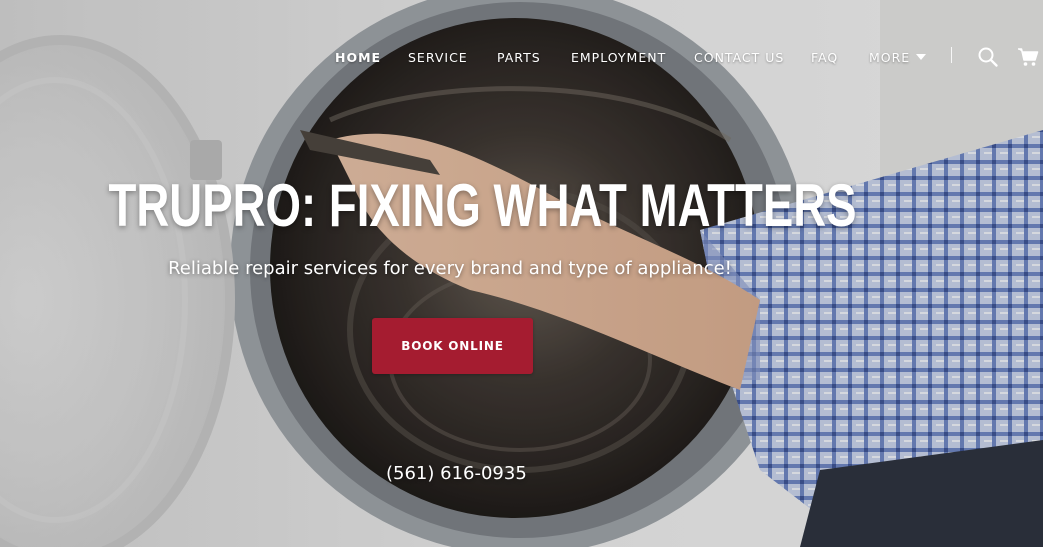 This screenshot has height=547, width=1043. I want to click on search-icon, so click(988, 57).